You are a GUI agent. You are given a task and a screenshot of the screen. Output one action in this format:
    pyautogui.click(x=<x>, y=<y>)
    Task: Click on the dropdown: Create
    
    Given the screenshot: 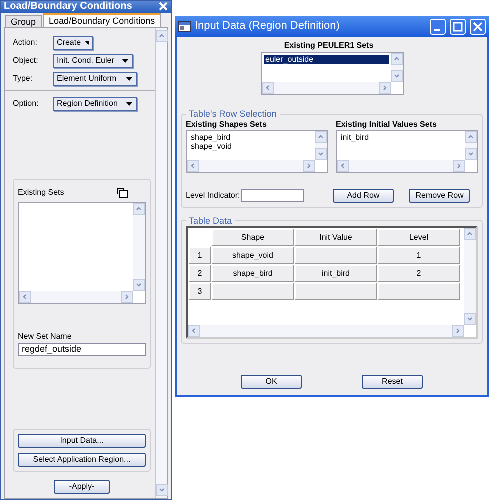 What is the action you would take?
    pyautogui.click(x=73, y=43)
    